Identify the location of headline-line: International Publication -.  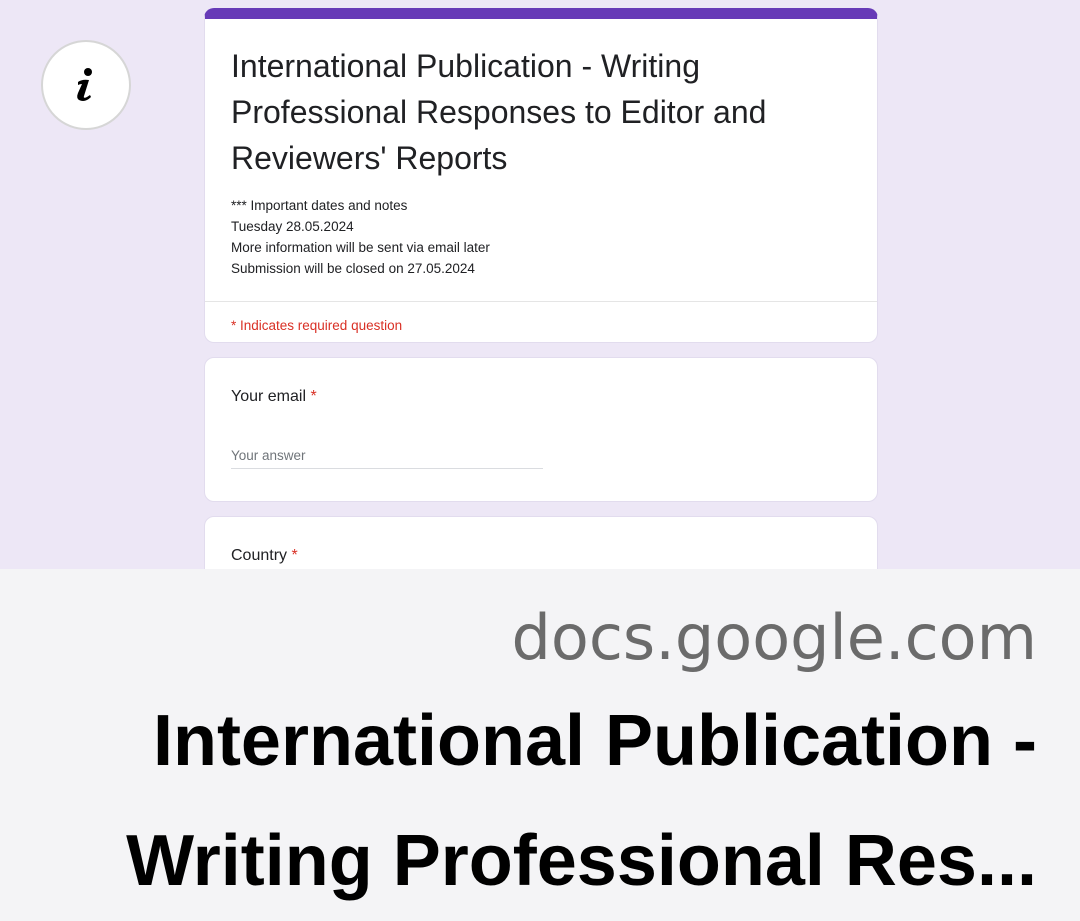
(594, 741).